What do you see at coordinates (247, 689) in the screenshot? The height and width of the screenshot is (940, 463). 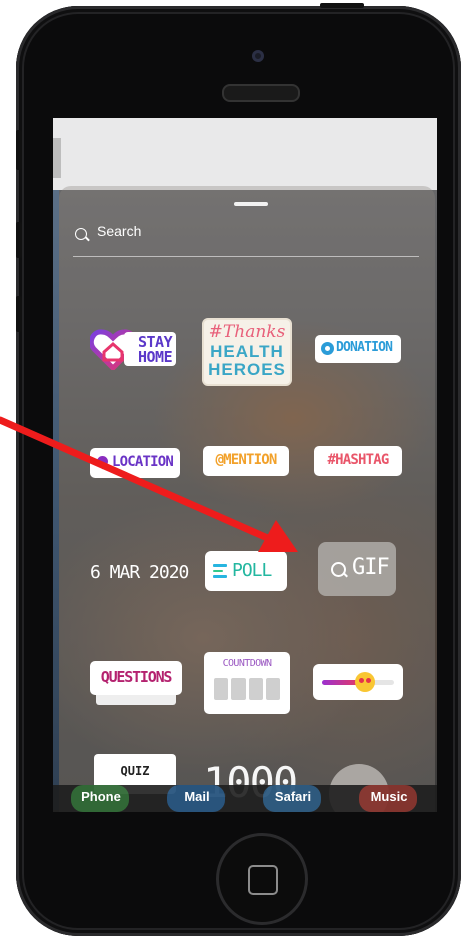 I see `countdown-cells` at bounding box center [247, 689].